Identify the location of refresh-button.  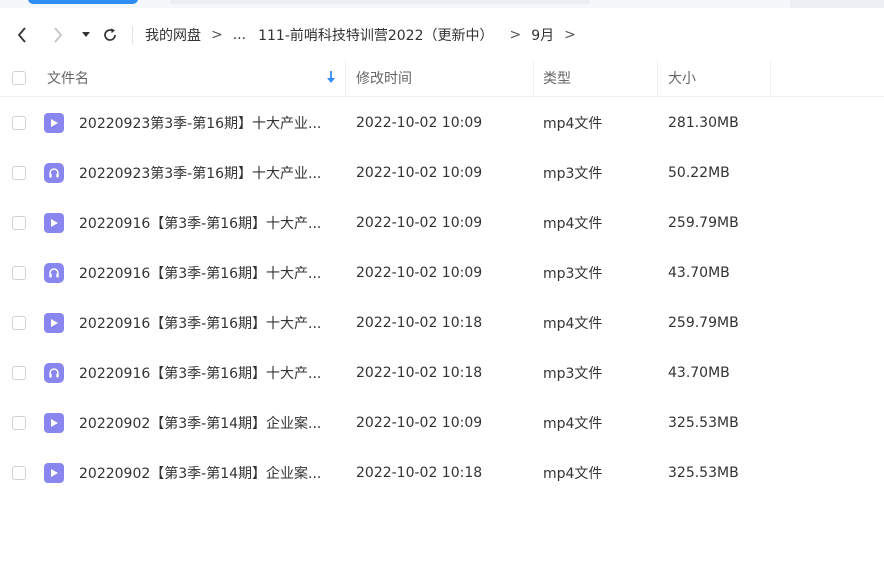
(110, 35).